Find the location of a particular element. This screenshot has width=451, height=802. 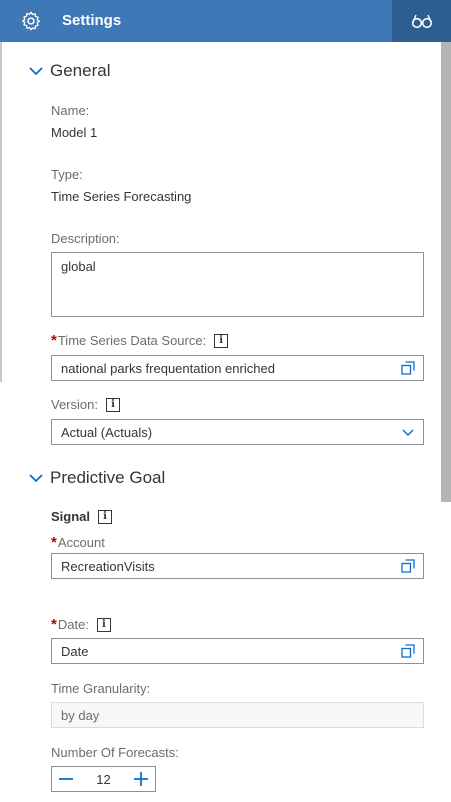

account-value: RecreationVisits is located at coordinates (108, 566).